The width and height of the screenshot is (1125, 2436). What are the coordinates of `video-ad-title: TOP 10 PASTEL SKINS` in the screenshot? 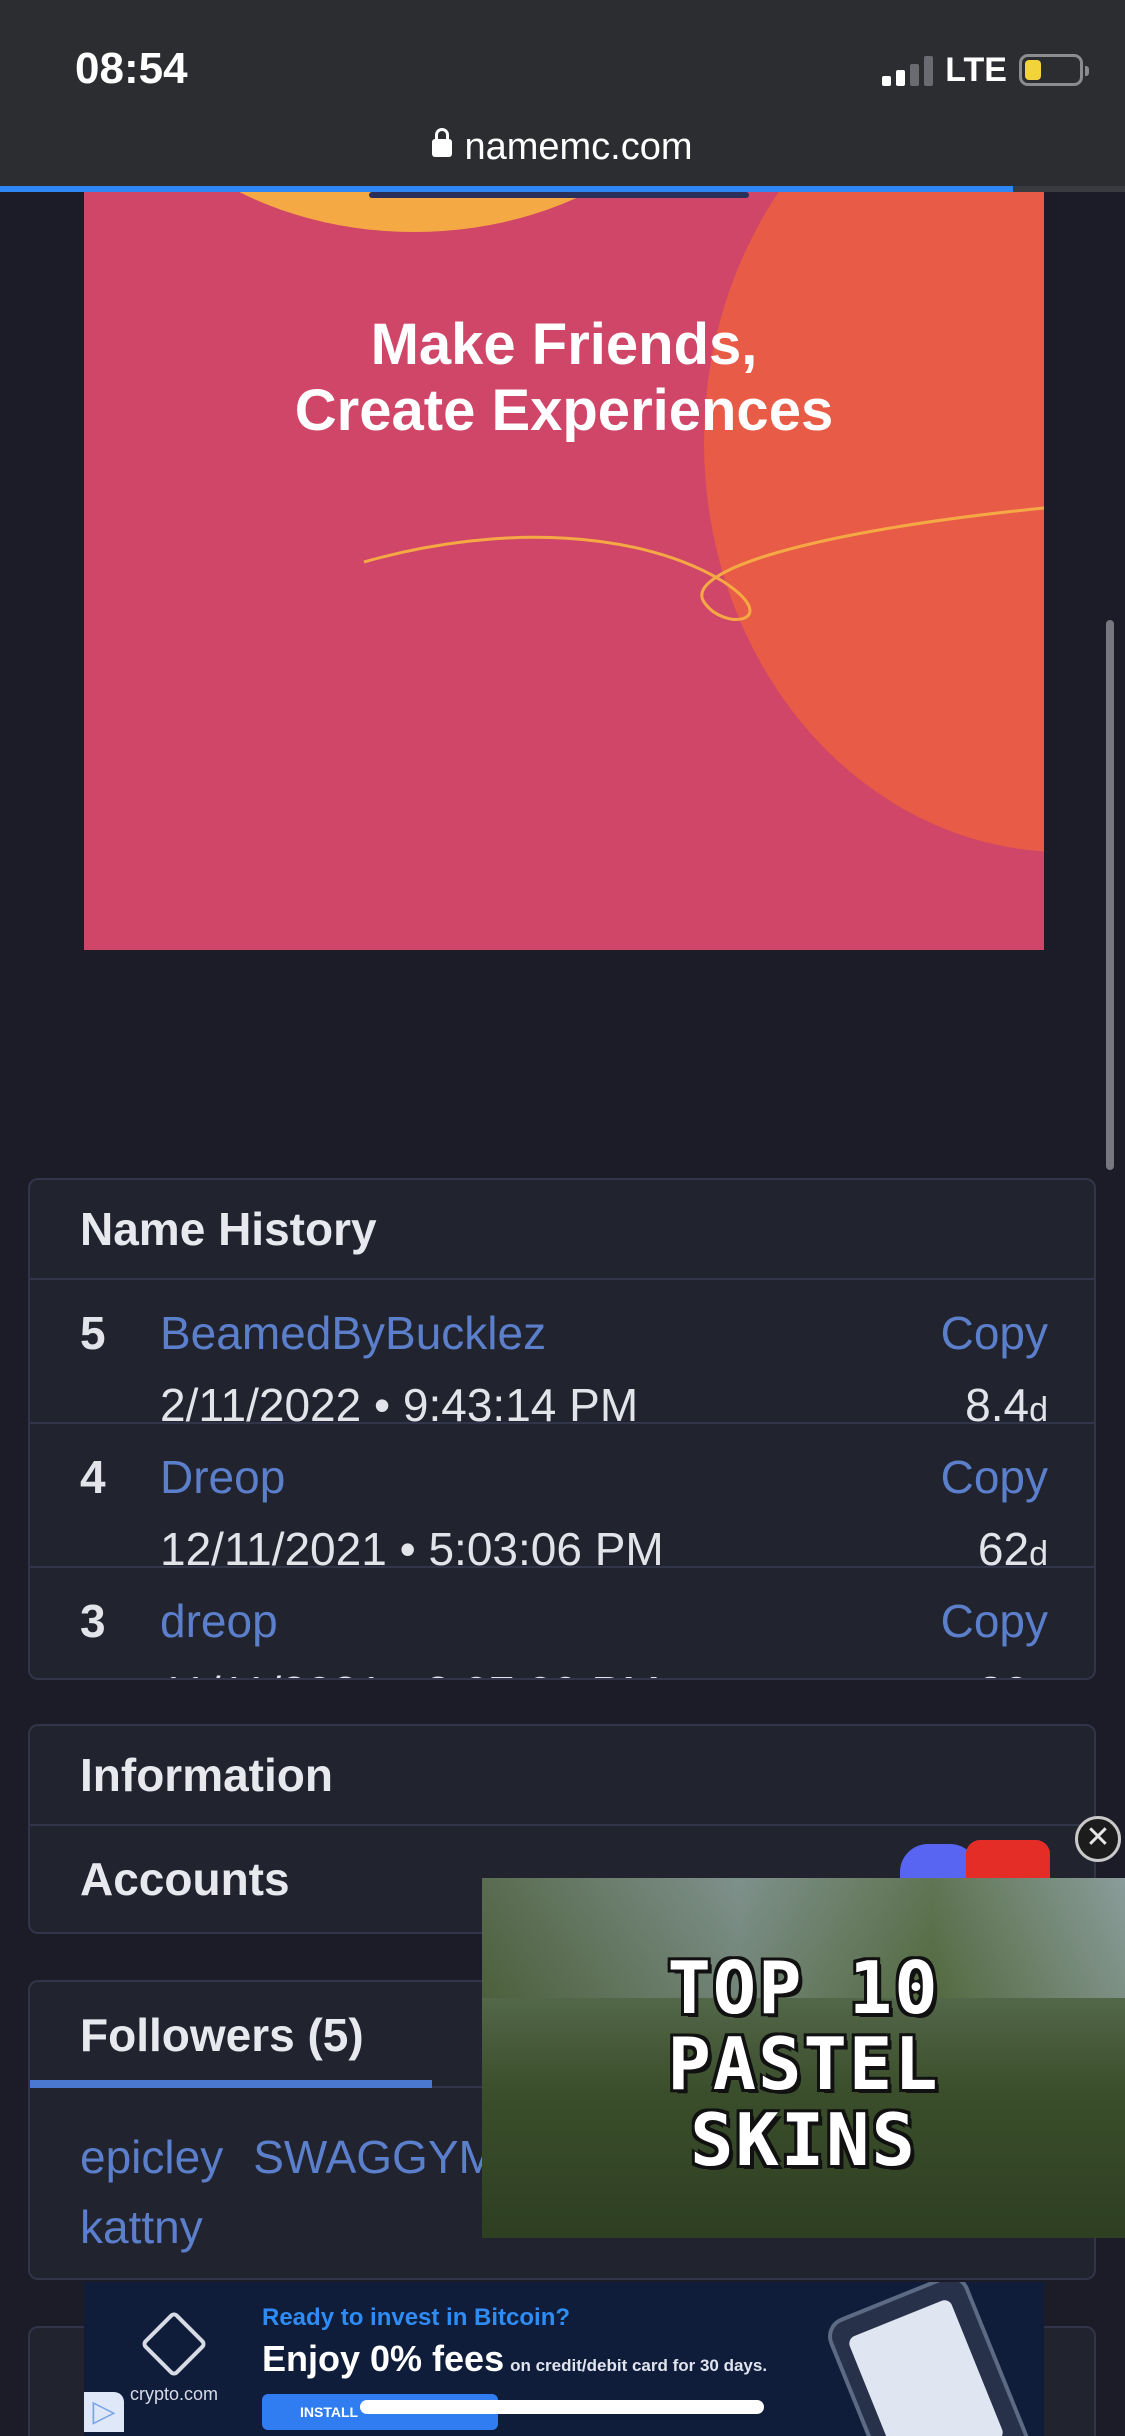 It's located at (803, 2064).